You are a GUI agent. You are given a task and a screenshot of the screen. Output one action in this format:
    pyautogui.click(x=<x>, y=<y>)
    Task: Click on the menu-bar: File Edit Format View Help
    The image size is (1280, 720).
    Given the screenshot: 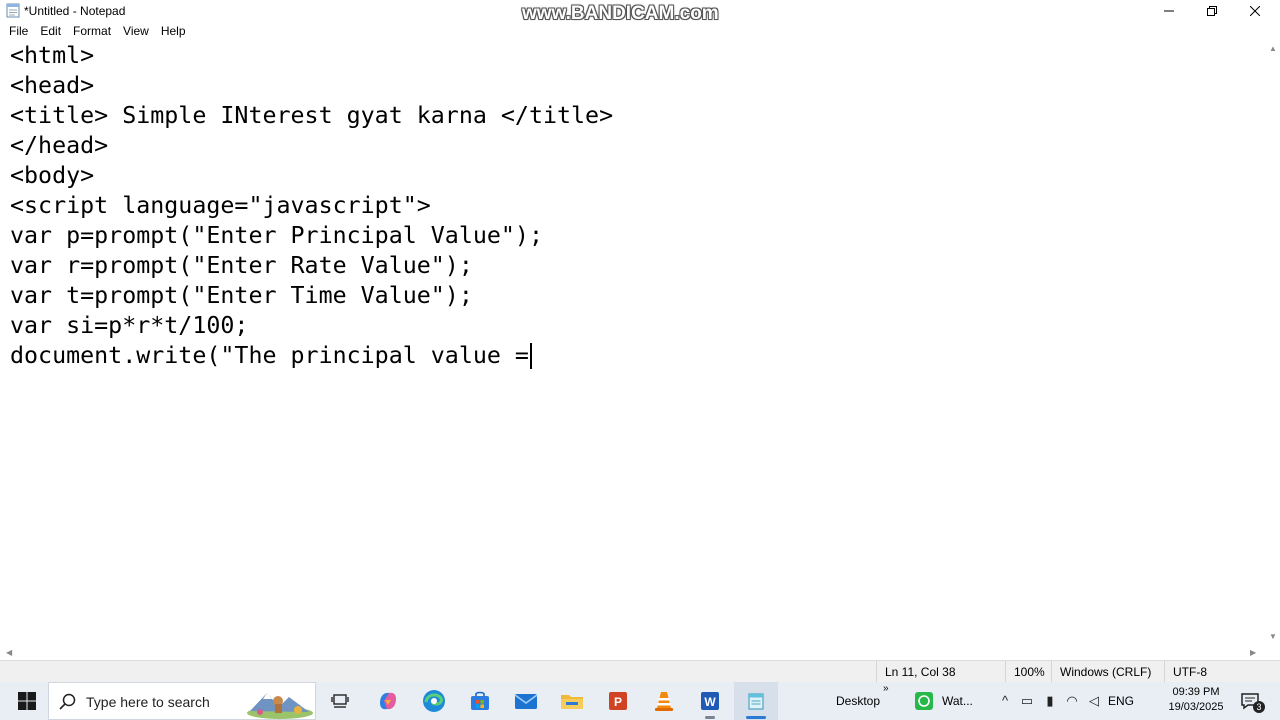 What is the action you would take?
    pyautogui.click(x=640, y=31)
    